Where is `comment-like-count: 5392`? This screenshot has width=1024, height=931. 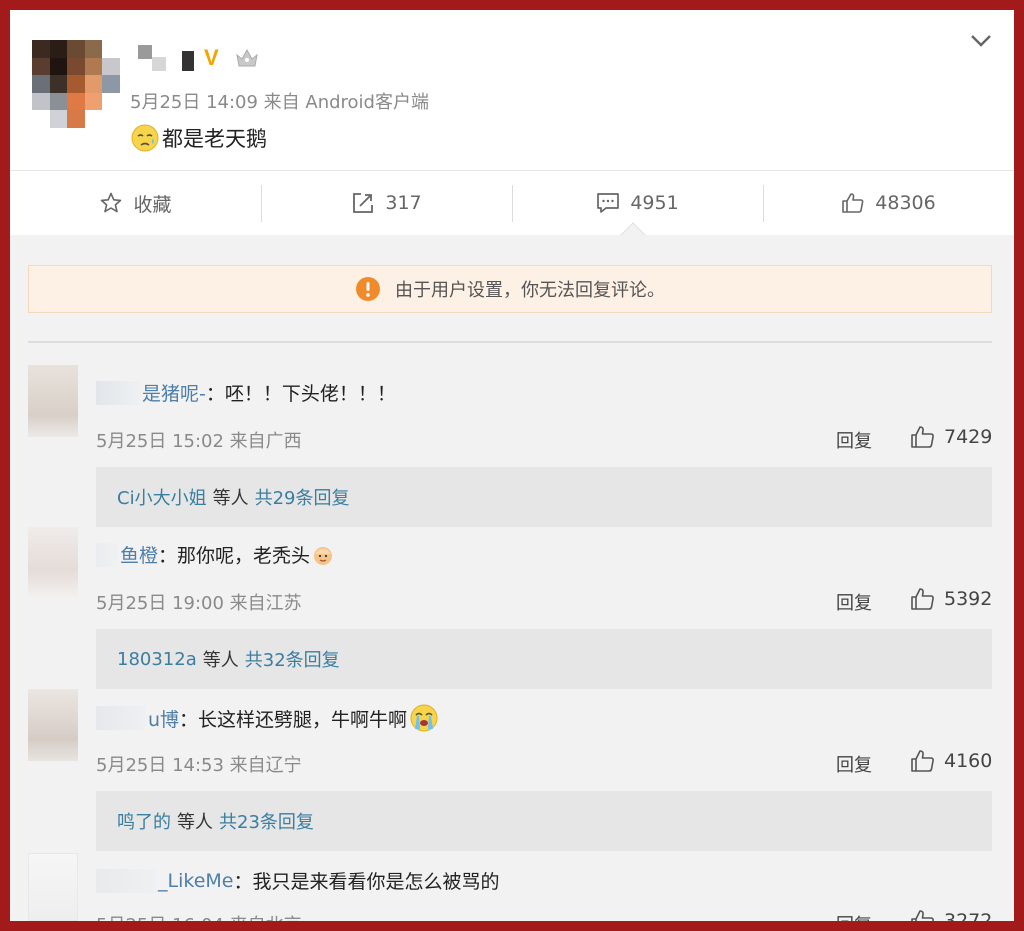 comment-like-count: 5392 is located at coordinates (968, 599).